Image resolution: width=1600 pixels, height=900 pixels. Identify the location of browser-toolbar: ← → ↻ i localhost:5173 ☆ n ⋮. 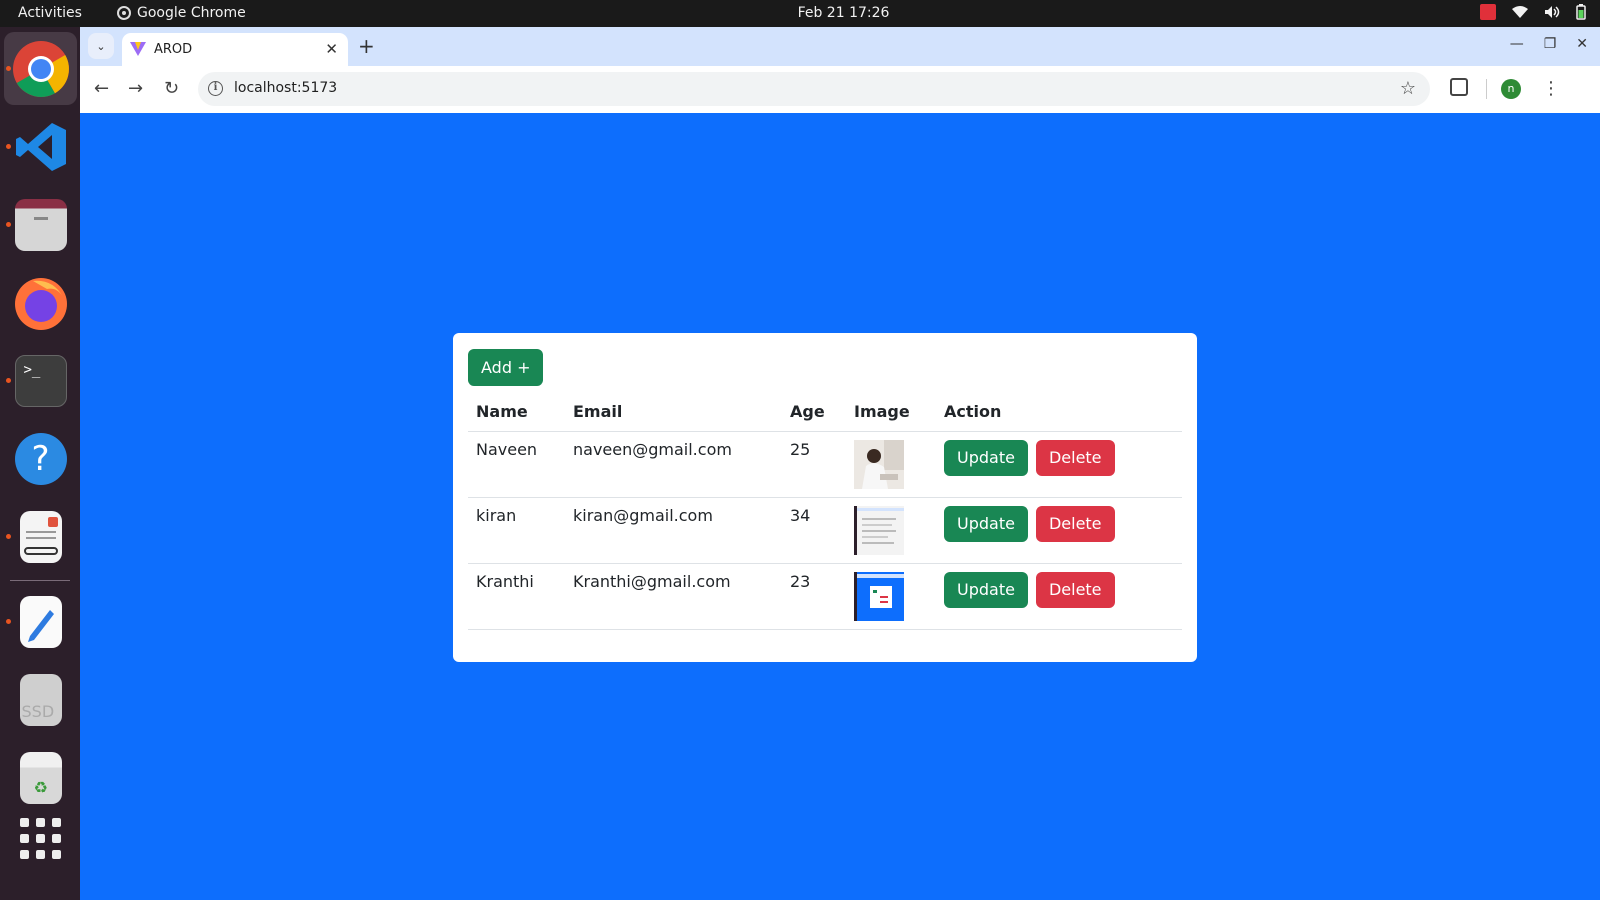
(840, 89).